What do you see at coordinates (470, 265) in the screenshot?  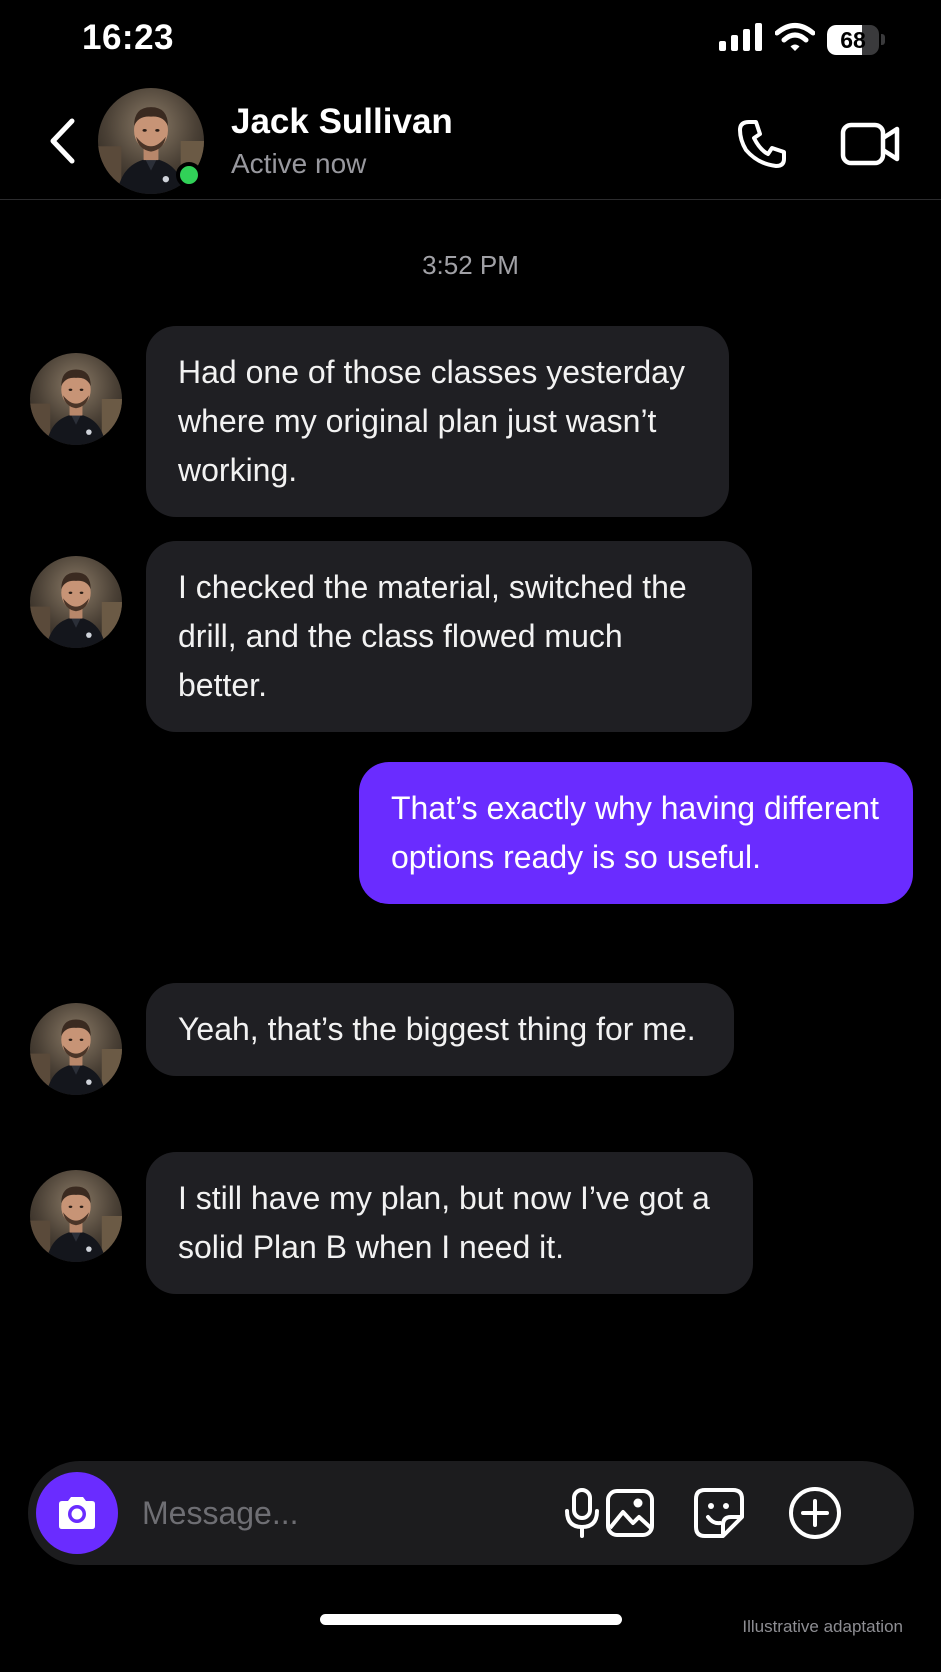 I see `conversation-timestamp: 3:52 PM` at bounding box center [470, 265].